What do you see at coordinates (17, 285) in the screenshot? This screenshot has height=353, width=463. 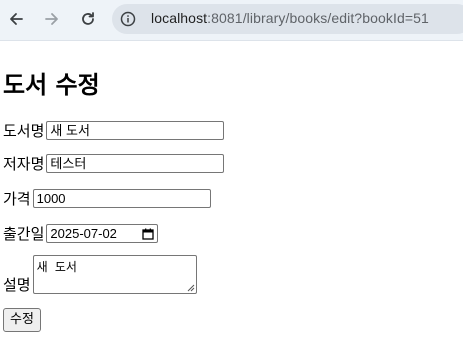 I see `description-label: 설명` at bounding box center [17, 285].